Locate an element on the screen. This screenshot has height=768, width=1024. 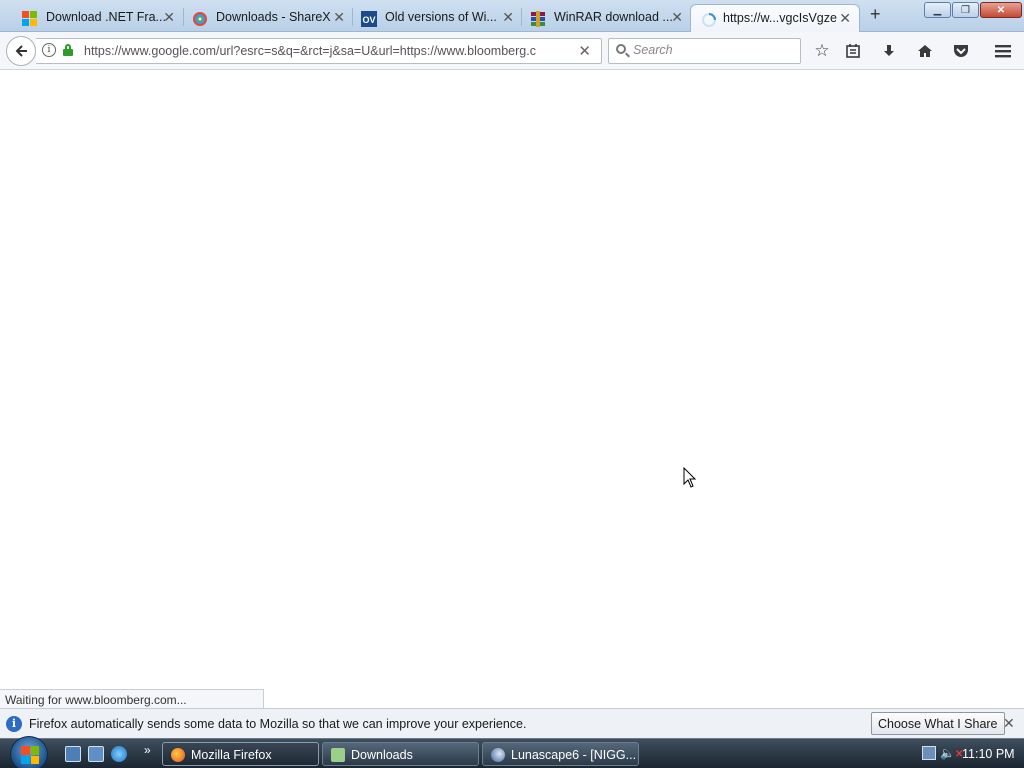
home-icon is located at coordinates (925, 51).